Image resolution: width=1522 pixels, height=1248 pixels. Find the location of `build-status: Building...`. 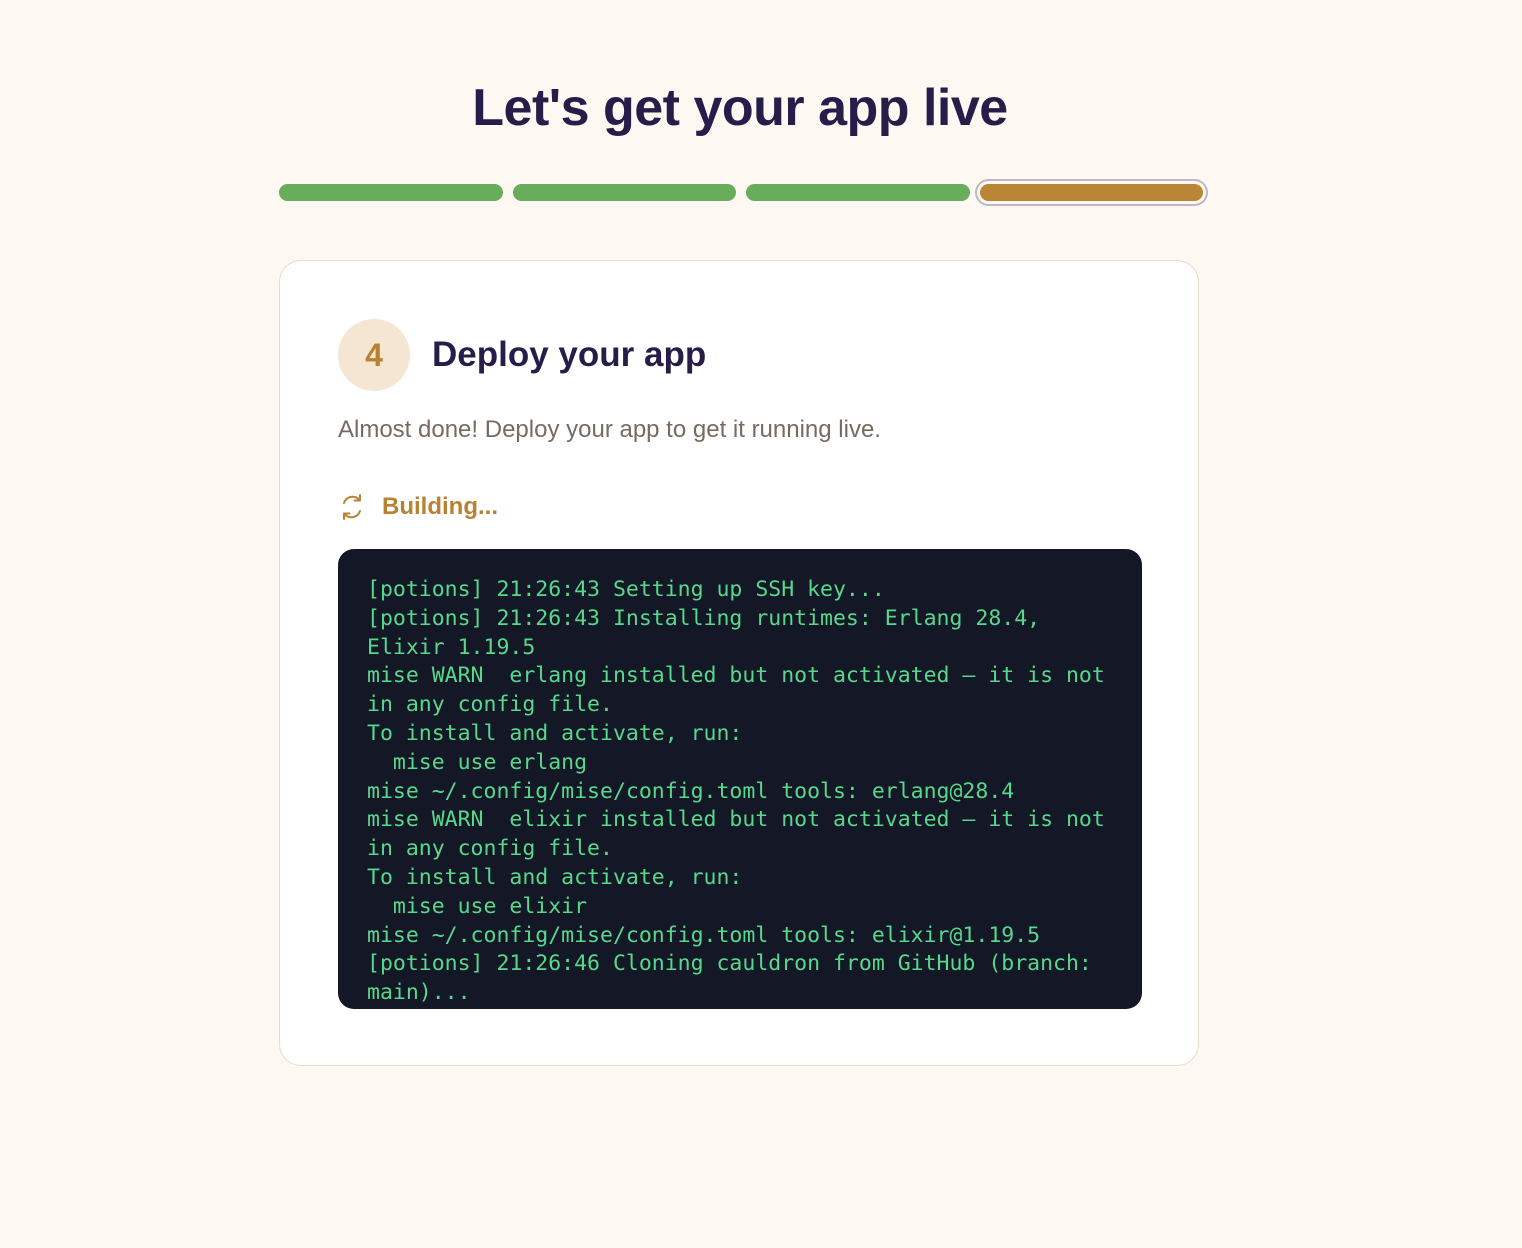

build-status: Building... is located at coordinates (418, 507).